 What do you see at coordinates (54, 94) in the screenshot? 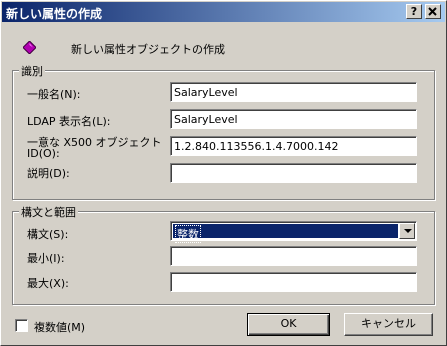
I see `common-name-label: 一般名(N):` at bounding box center [54, 94].